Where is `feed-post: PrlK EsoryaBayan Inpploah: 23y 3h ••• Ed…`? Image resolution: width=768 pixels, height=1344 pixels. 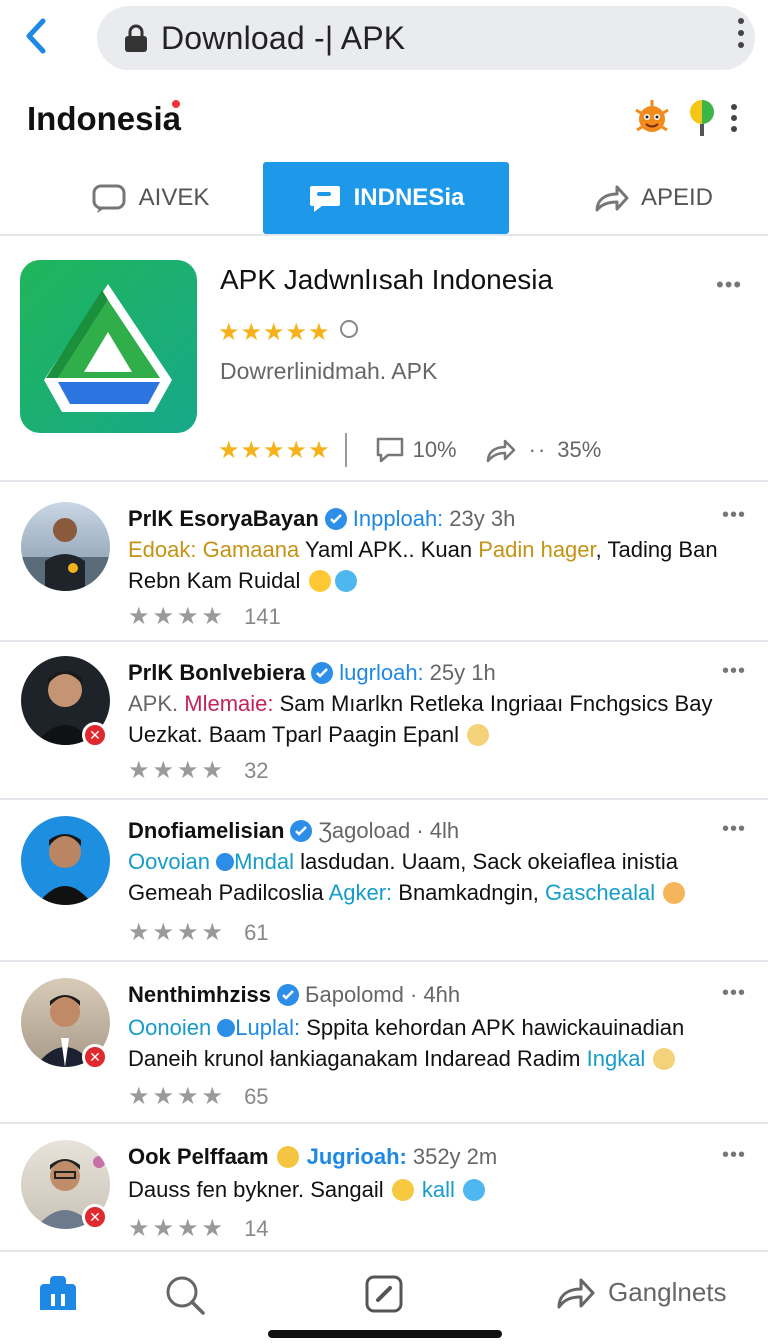
feed-post: PrlK EsoryaBayan Inpploah: 23y 3h ••• Ed… is located at coordinates (384, 563).